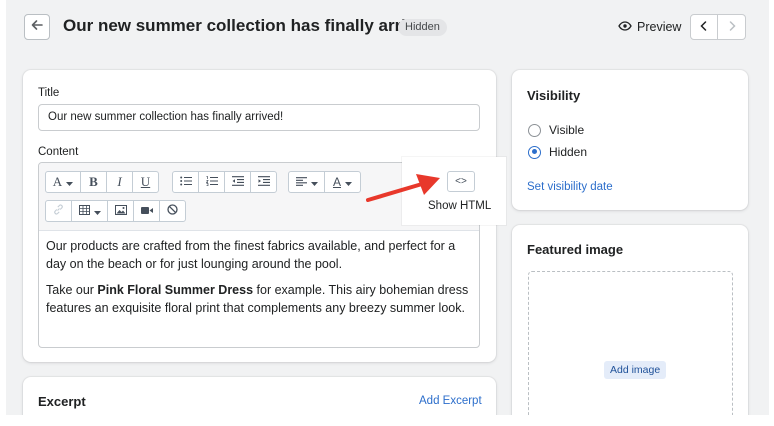 The image size is (774, 426). I want to click on bullet-list-icon, so click(185, 182).